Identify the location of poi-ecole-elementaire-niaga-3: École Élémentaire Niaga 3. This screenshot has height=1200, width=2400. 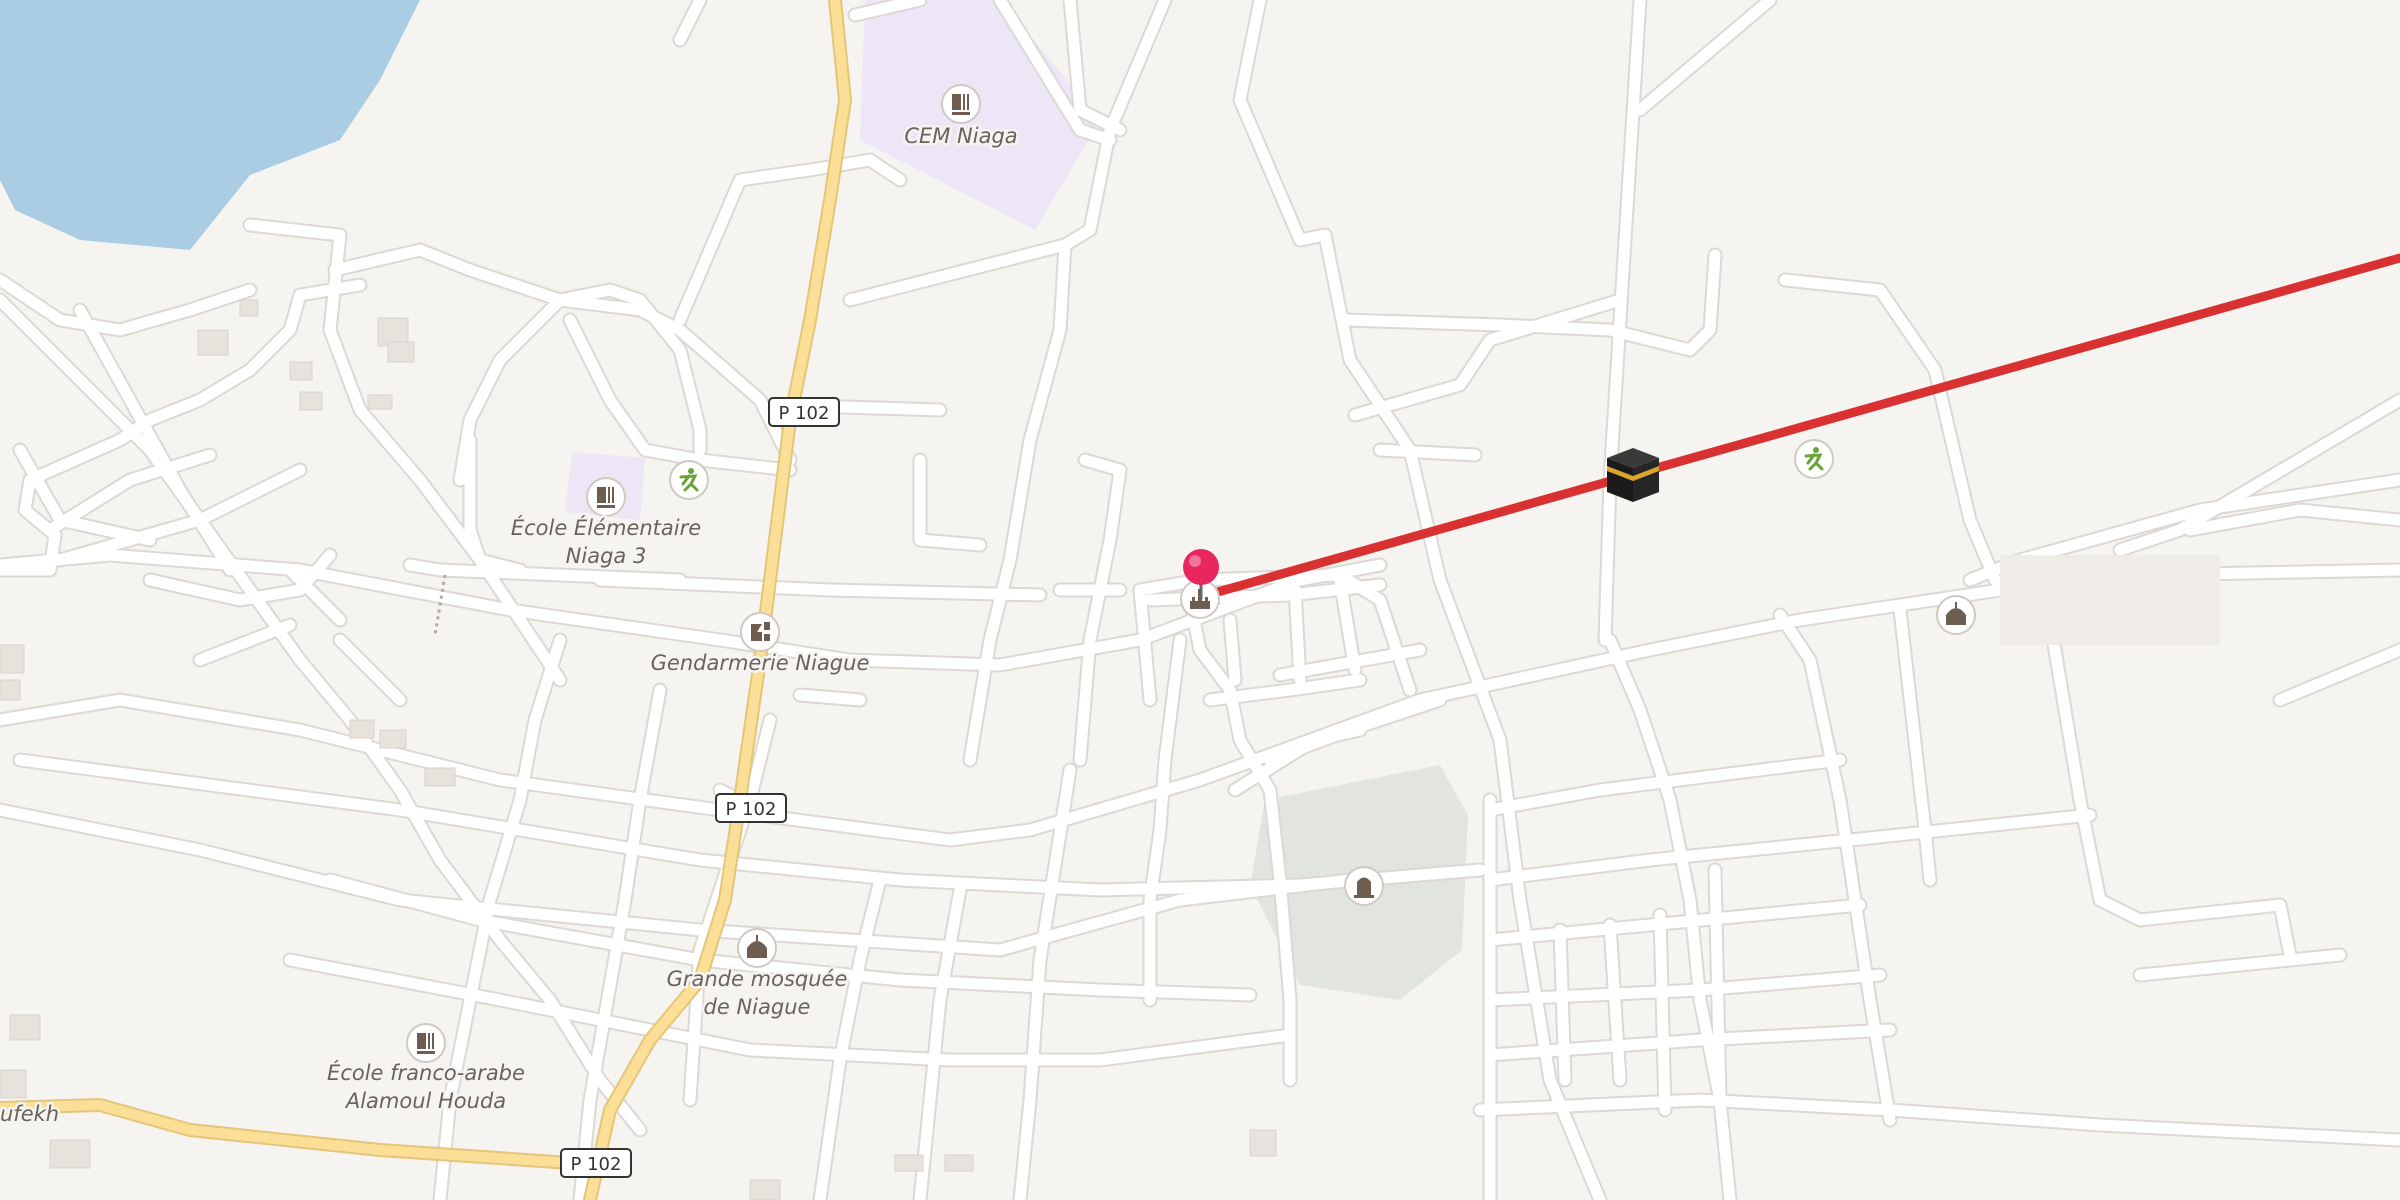
(606, 524).